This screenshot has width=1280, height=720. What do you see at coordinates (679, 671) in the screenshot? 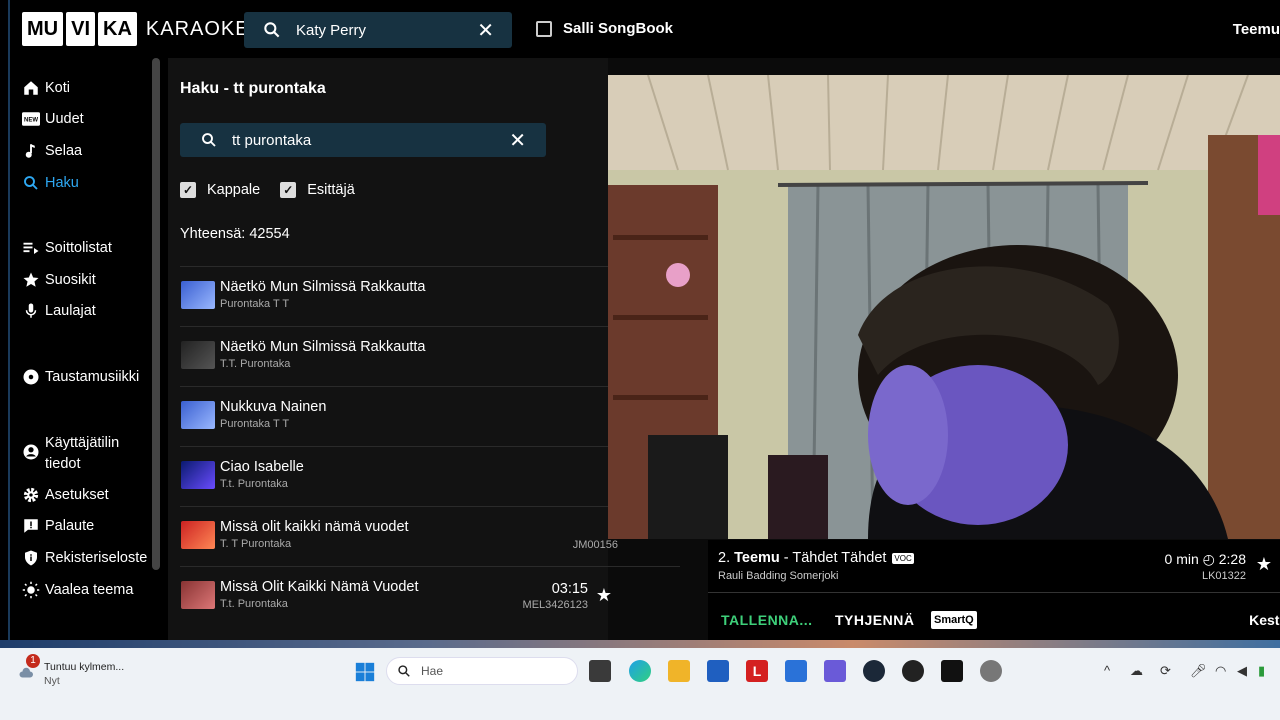
I see `file-explorer-icon` at bounding box center [679, 671].